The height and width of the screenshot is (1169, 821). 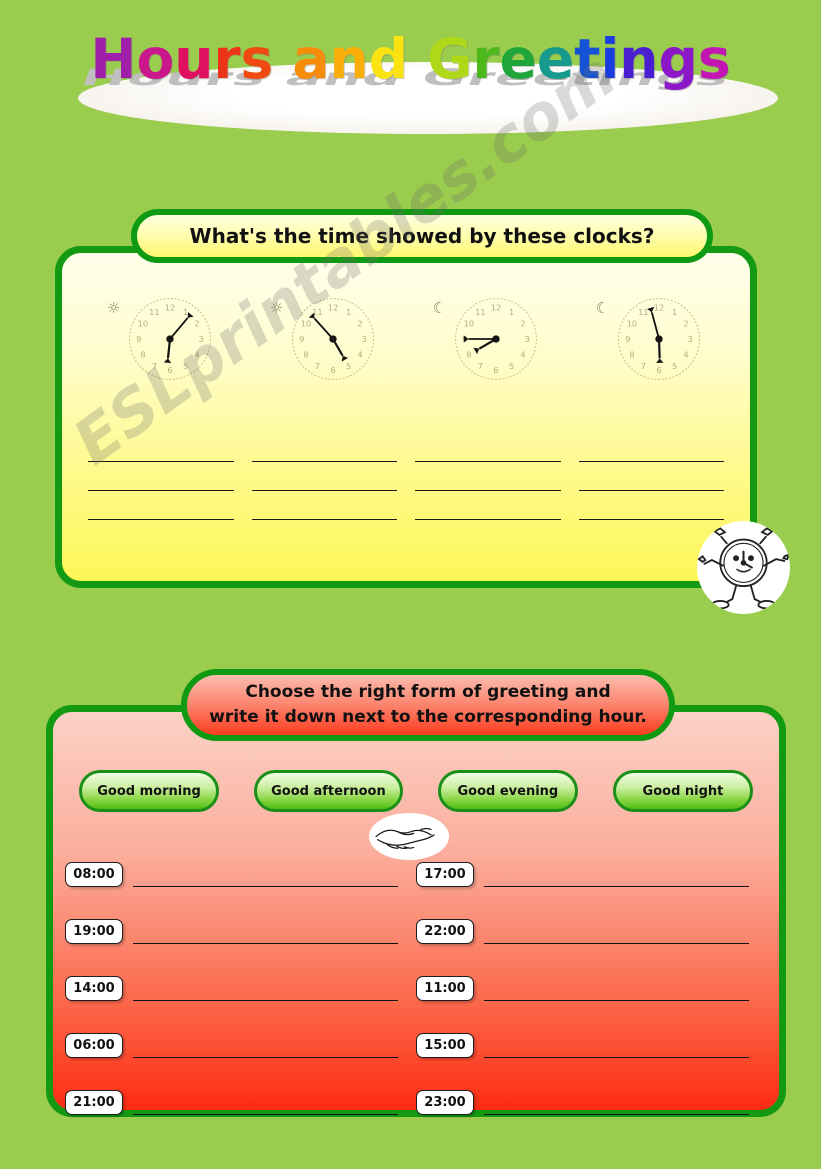 I want to click on time-row: 11:00, so click(x=591, y=972).